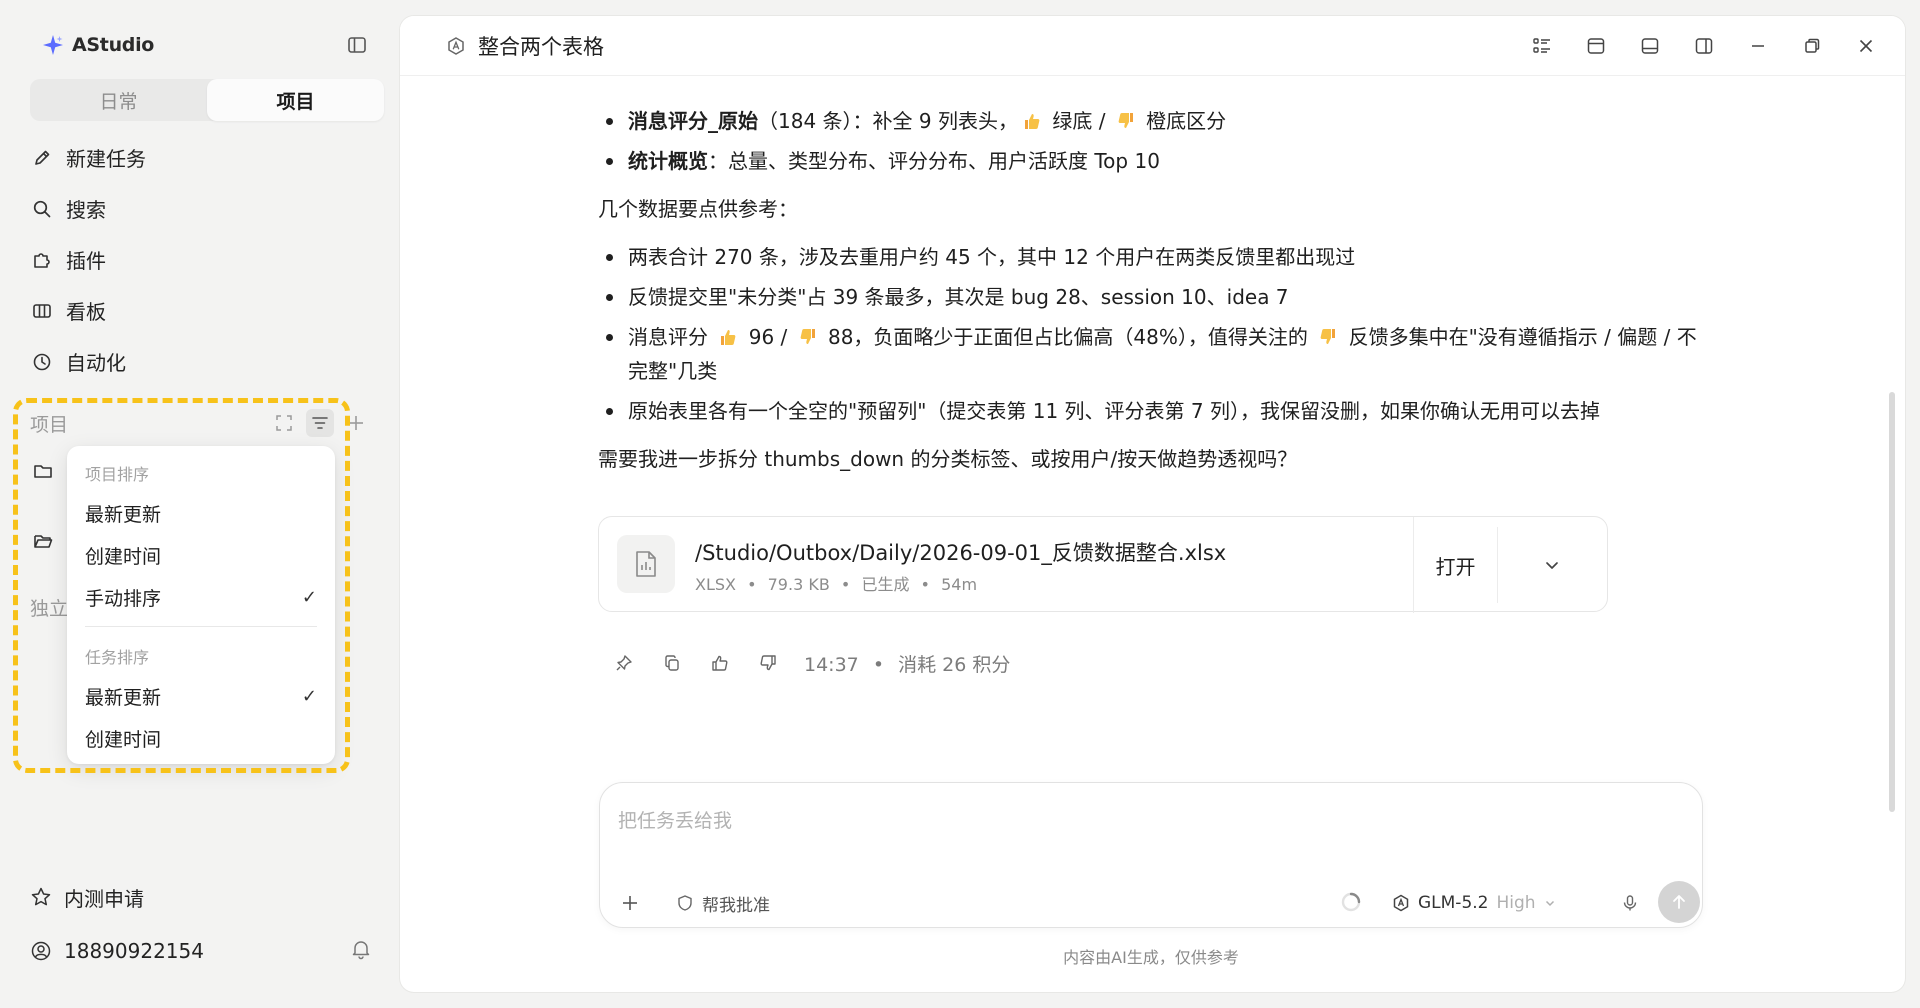 The height and width of the screenshot is (1008, 1920). I want to click on toggle-sidebar-button, so click(357, 45).